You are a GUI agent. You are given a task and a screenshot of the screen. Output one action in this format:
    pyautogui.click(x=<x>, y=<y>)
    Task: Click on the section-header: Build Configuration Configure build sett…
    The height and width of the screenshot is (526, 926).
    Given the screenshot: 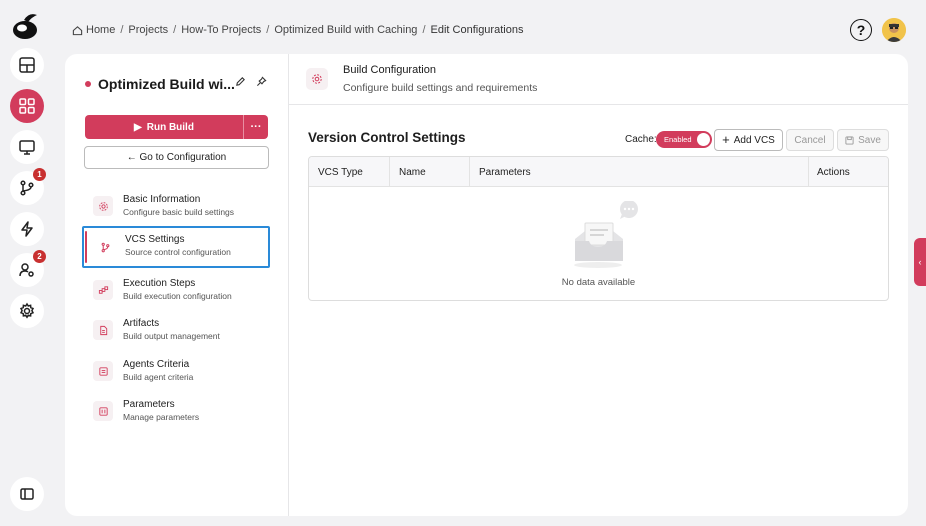 What is the action you would take?
    pyautogui.click(x=598, y=79)
    